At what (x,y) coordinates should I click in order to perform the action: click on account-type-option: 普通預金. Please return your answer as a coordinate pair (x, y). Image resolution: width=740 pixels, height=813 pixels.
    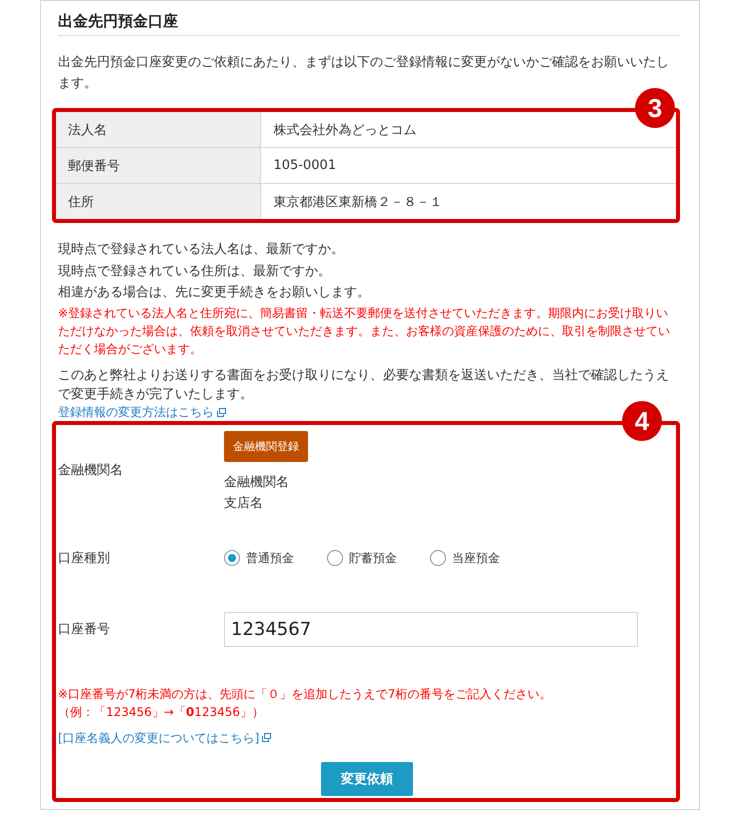
    Looking at the image, I should click on (275, 558).